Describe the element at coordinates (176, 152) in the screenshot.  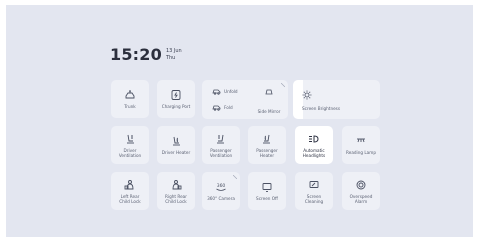
I see `tile-label: Driver Heater` at that location.